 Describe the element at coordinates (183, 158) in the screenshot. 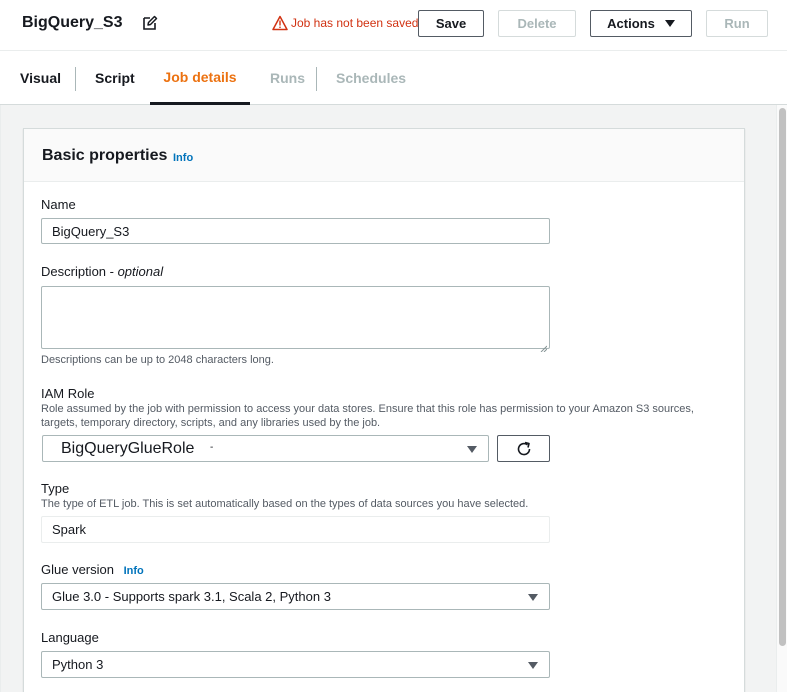

I see `info-link: Info` at that location.